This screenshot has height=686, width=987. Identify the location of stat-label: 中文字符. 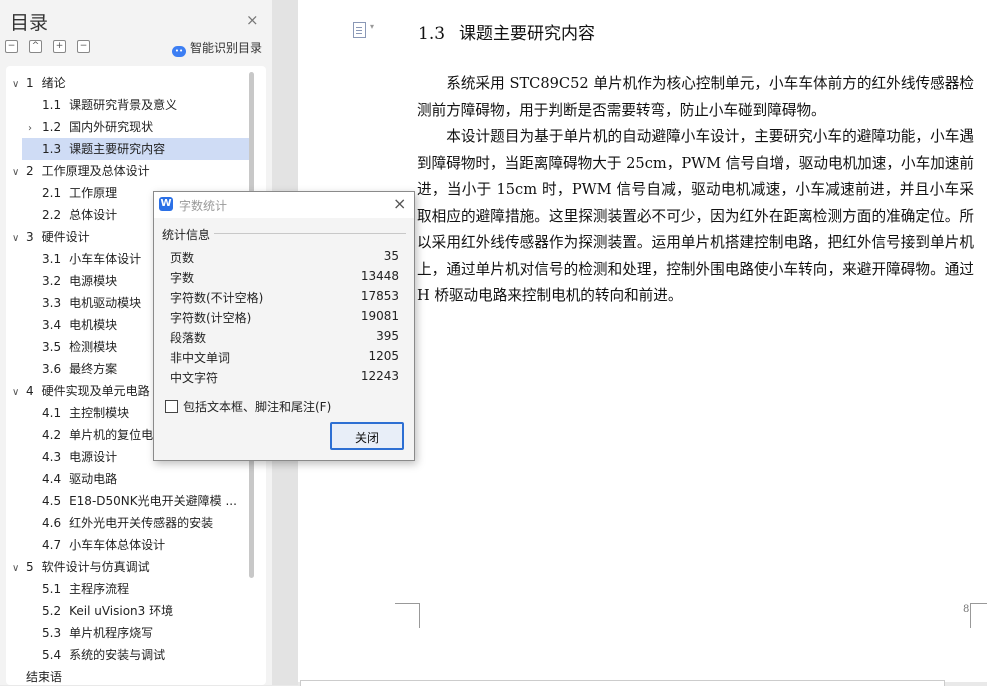
(194, 378).